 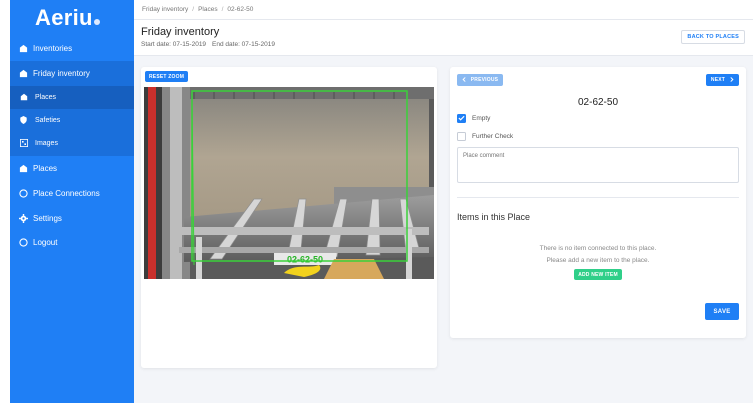 I want to click on previous-button: PREVIOUS, so click(x=480, y=80).